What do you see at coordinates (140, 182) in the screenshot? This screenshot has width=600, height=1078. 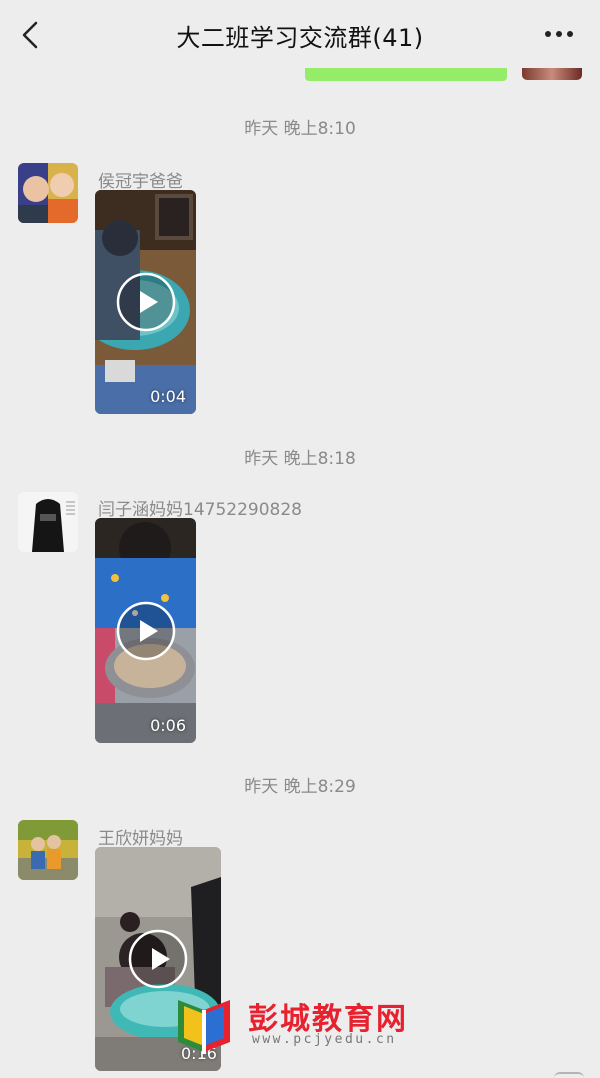 I see `sender-name: 侯冠宇爸爸` at bounding box center [140, 182].